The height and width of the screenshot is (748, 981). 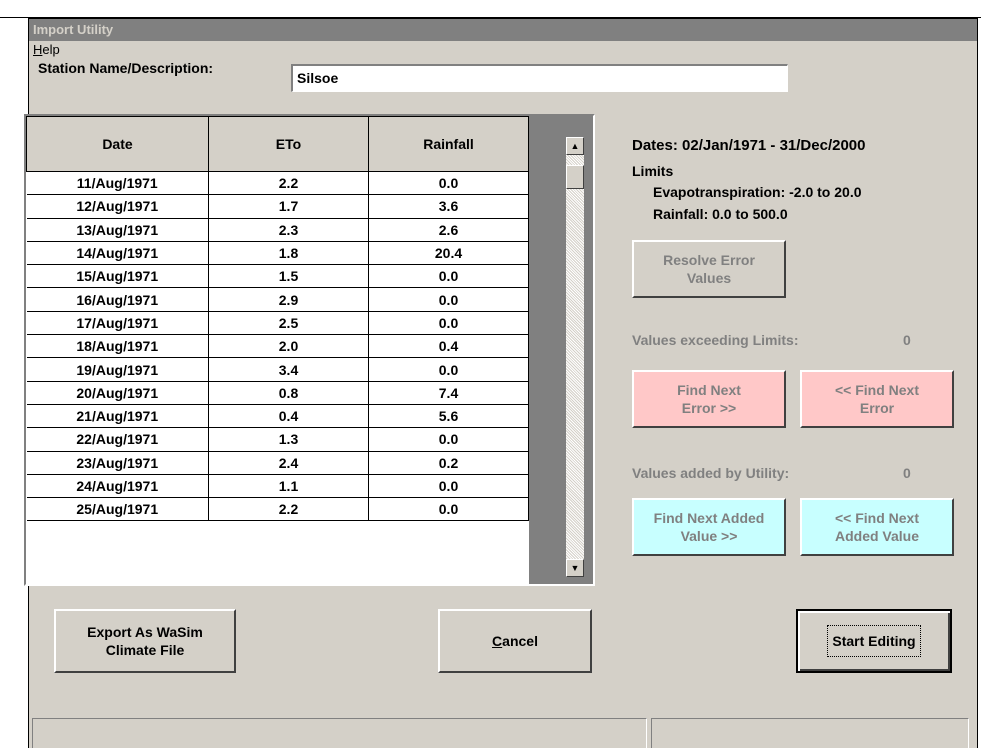 I want to click on table-cell: 11/Aug/1971, so click(x=117, y=183).